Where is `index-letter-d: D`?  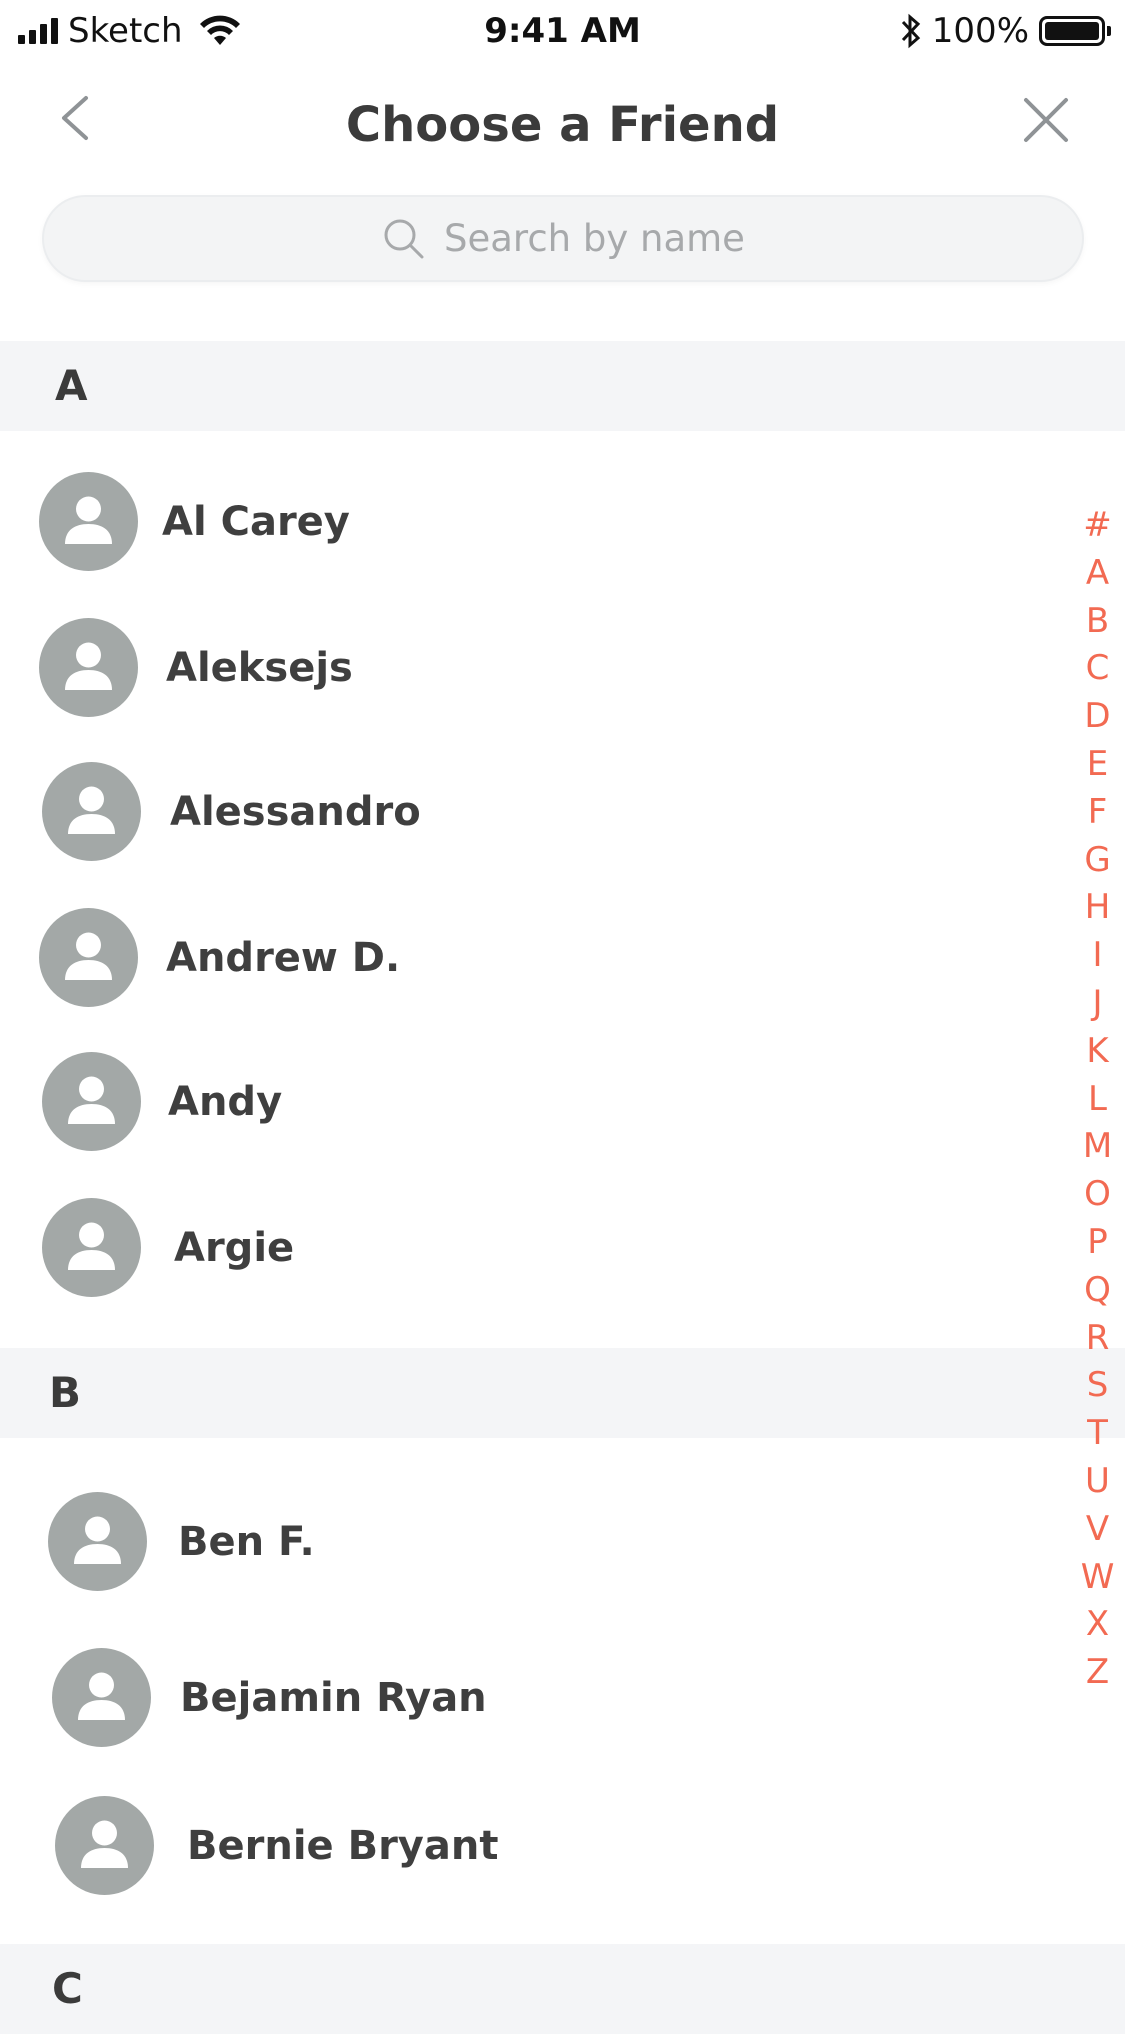
index-letter-d: D is located at coordinates (1097, 716).